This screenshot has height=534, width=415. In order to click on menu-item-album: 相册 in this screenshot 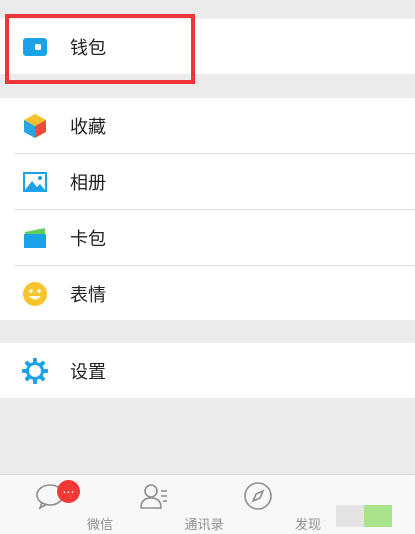, I will do `click(207, 181)`.